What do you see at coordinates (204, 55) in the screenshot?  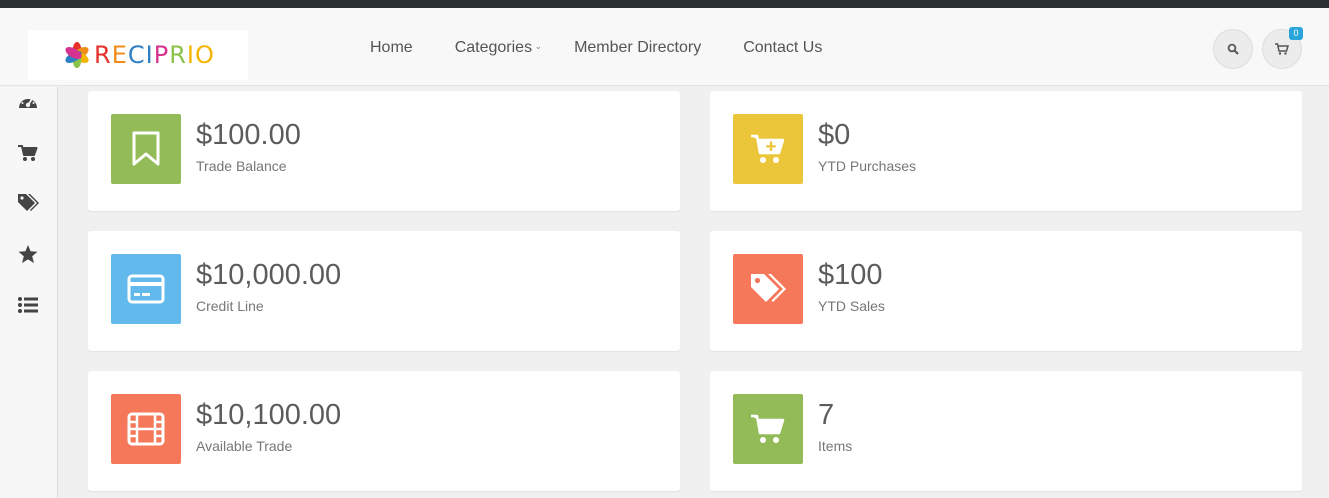 I see `brand-letter: O` at bounding box center [204, 55].